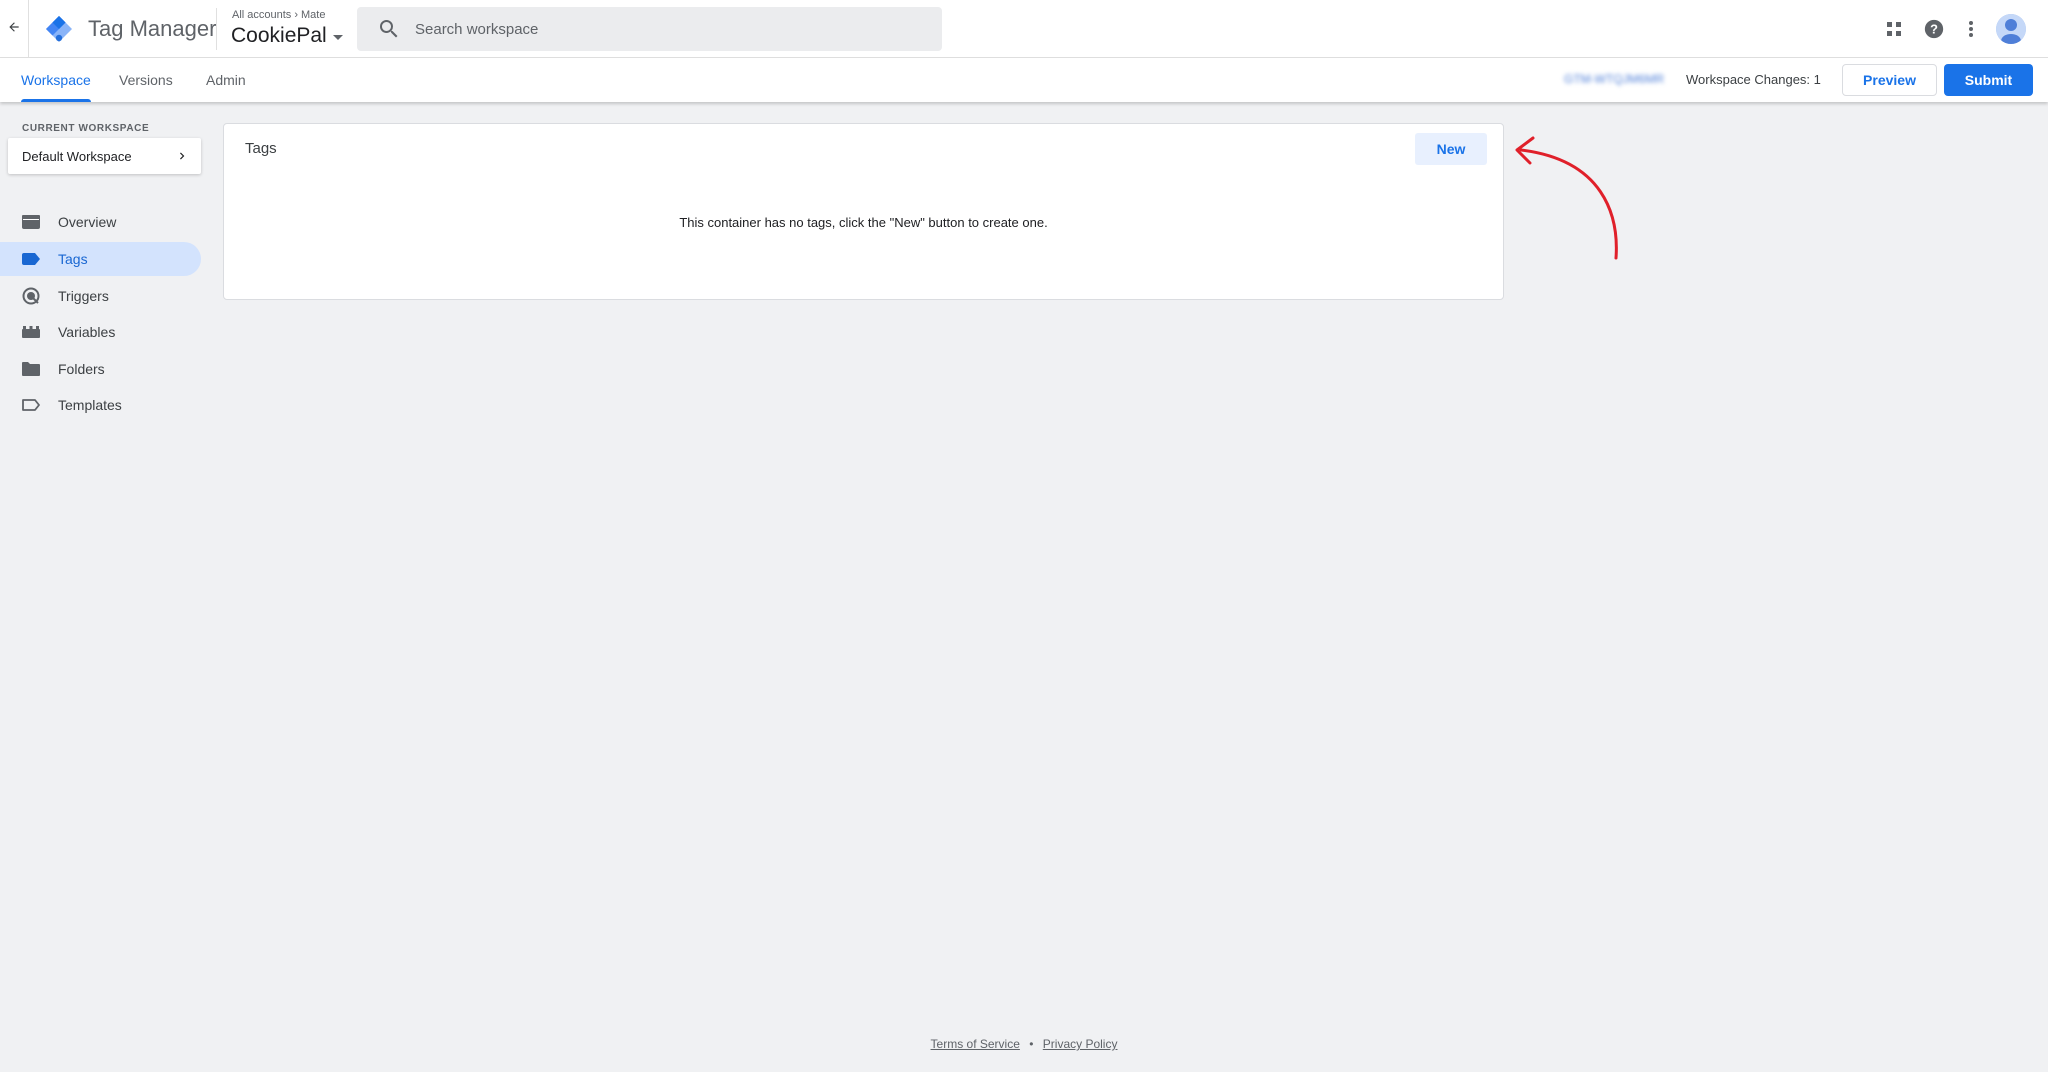  I want to click on back-button, so click(14, 29).